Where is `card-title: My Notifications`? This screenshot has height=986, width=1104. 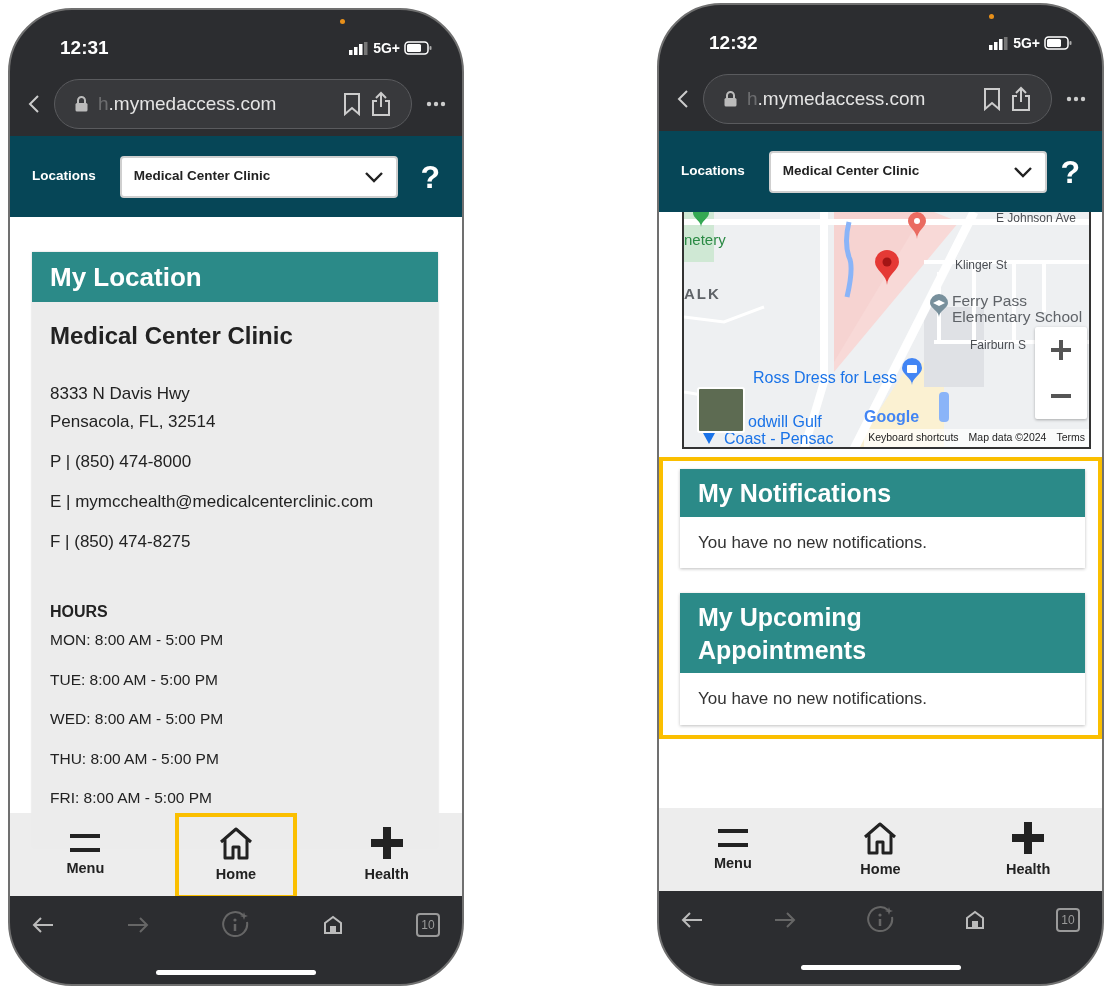 card-title: My Notifications is located at coordinates (795, 493).